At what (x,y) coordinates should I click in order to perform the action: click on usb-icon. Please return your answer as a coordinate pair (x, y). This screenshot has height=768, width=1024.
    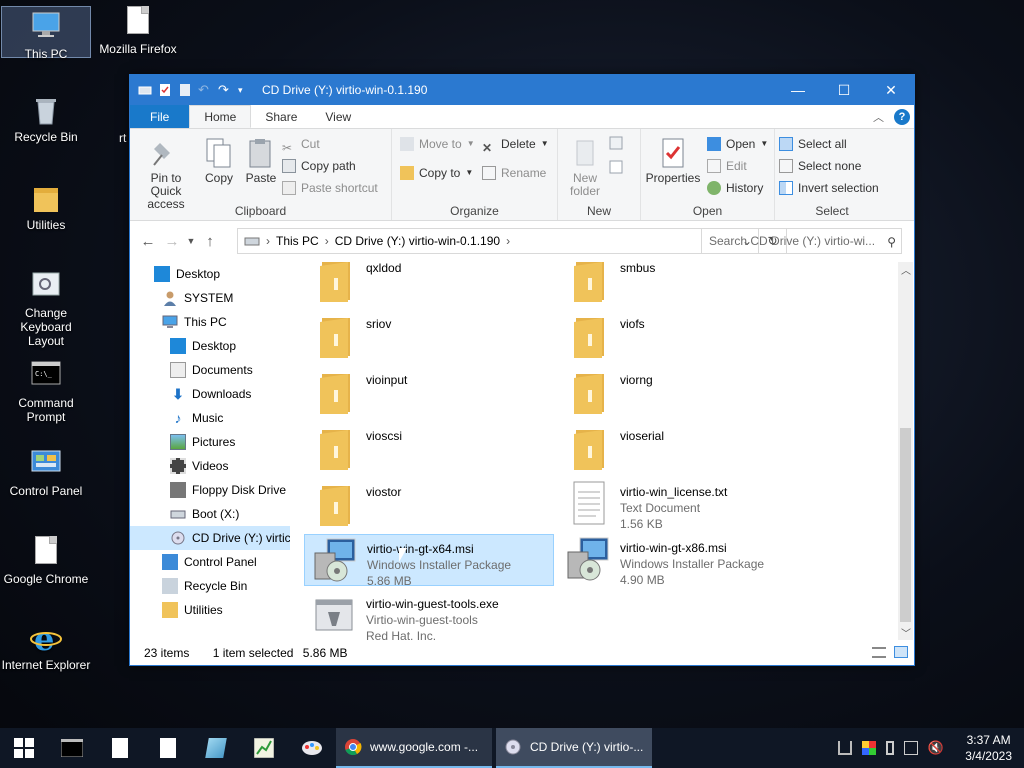
    Looking at the image, I should click on (889, 748).